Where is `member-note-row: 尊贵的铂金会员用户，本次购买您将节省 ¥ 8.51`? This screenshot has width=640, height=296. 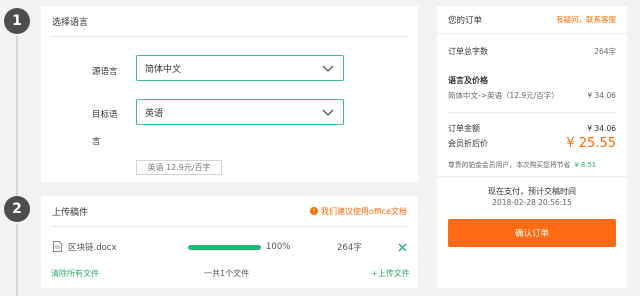 member-note-row: 尊贵的铂金会员用户，本次购买您将节省 ¥ 8.51 is located at coordinates (522, 164).